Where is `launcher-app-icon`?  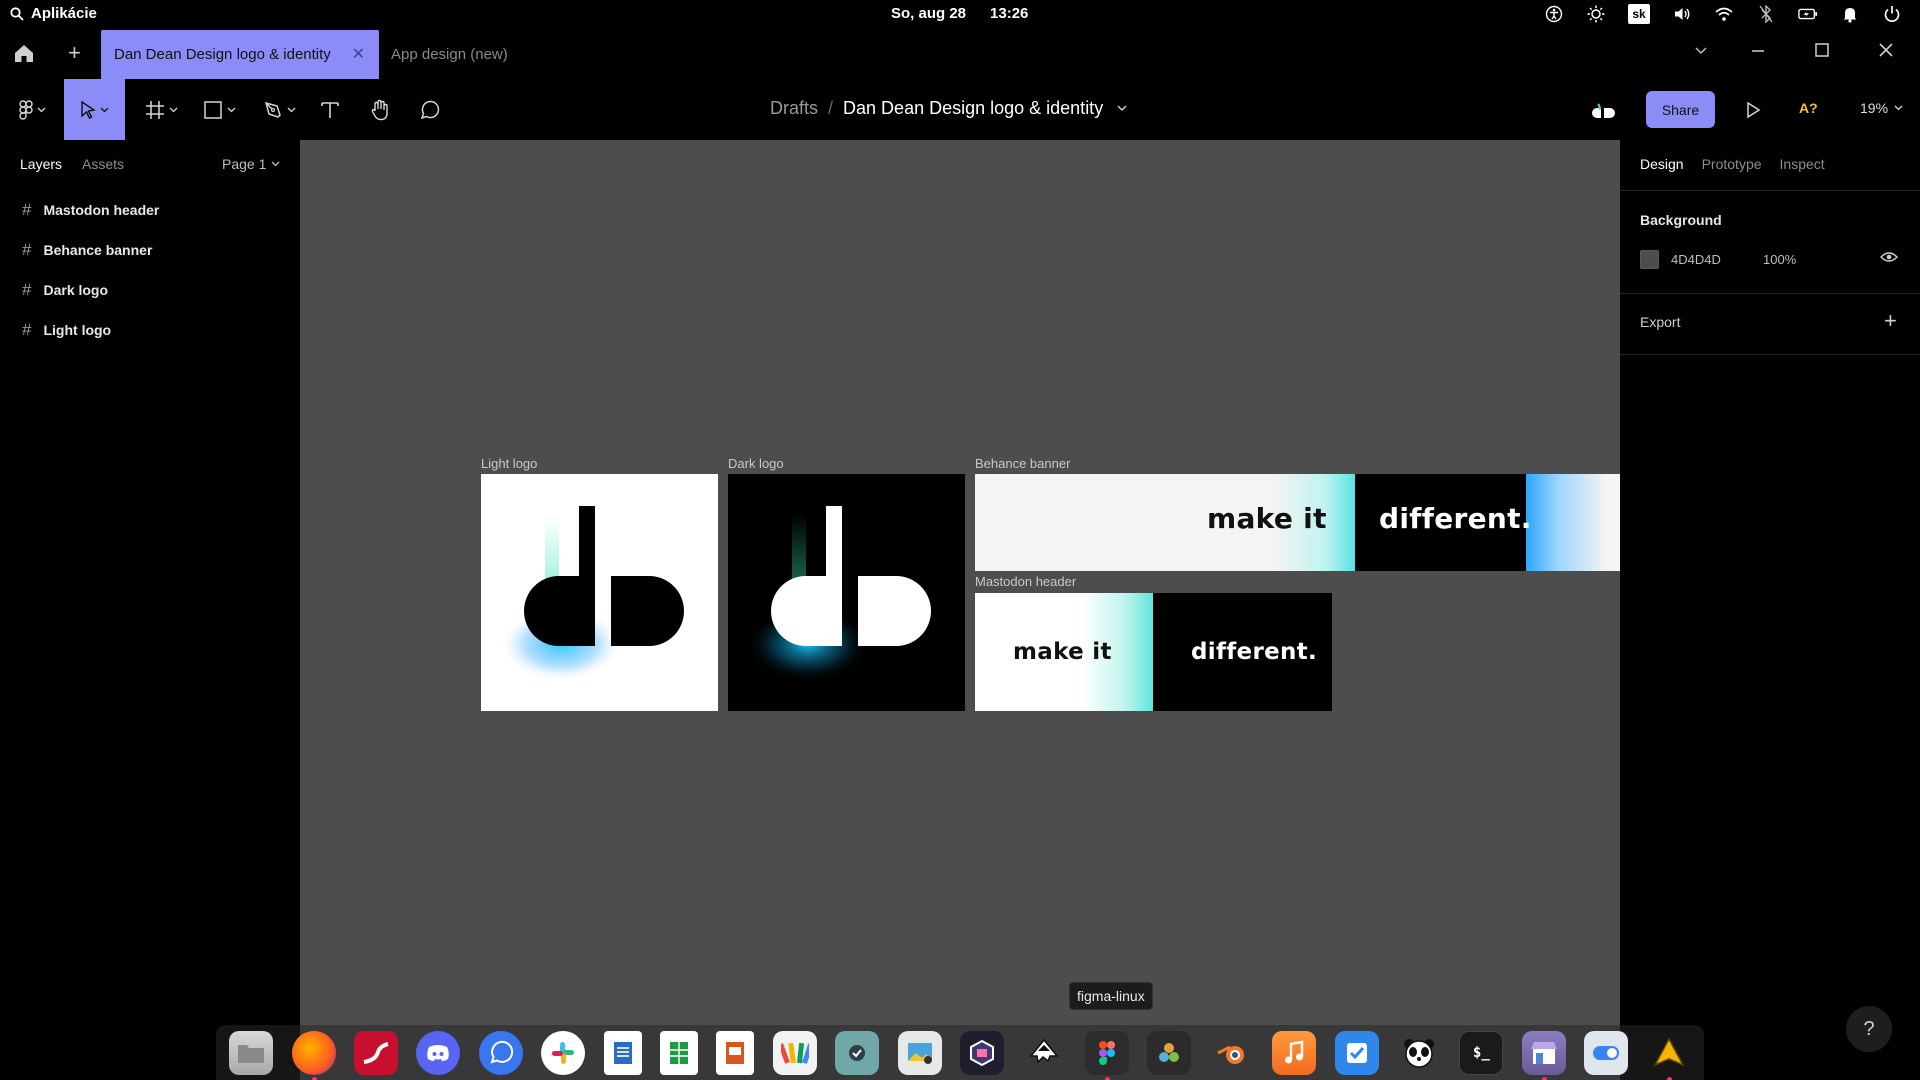
launcher-app-icon is located at coordinates (1669, 1055).